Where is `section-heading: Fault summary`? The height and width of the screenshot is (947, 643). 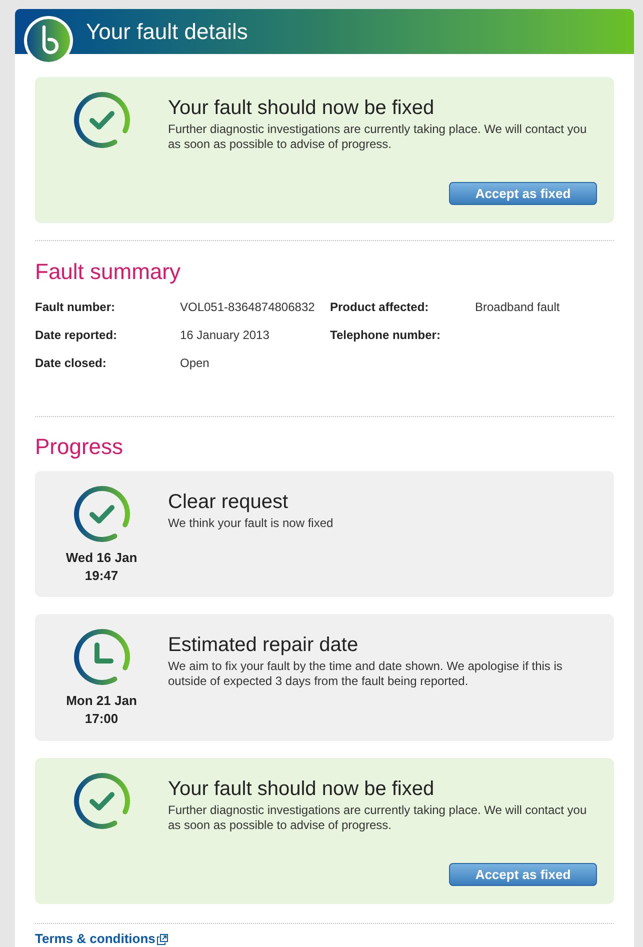 section-heading: Fault summary is located at coordinates (108, 272).